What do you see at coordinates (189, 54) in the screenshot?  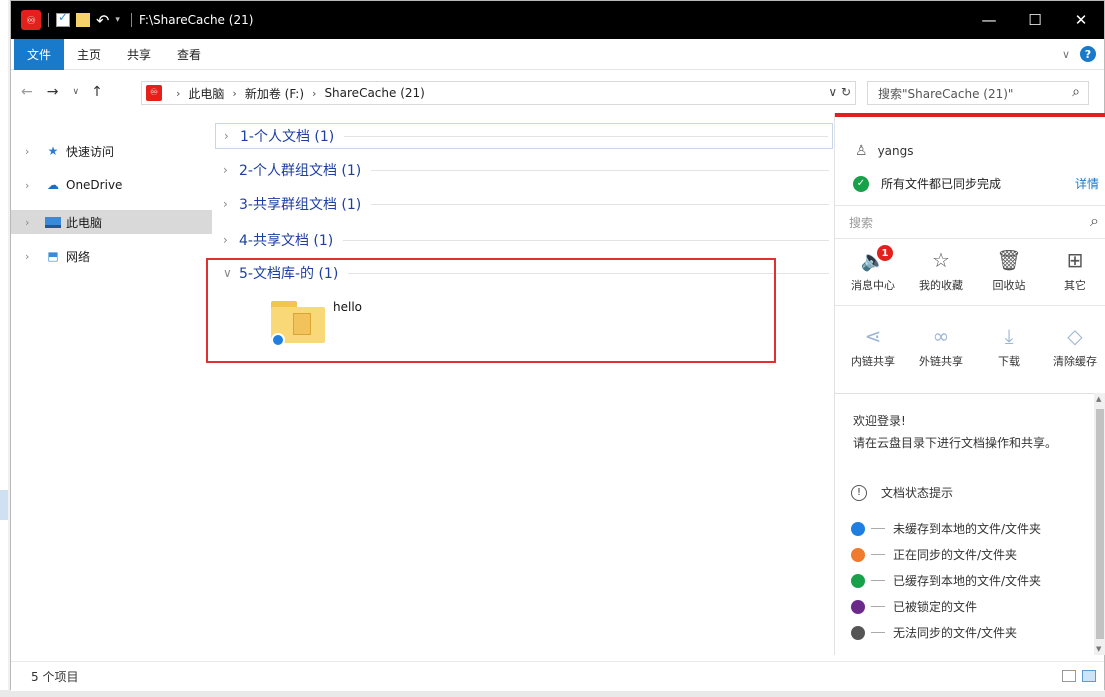 I see `tab-view: 查看` at bounding box center [189, 54].